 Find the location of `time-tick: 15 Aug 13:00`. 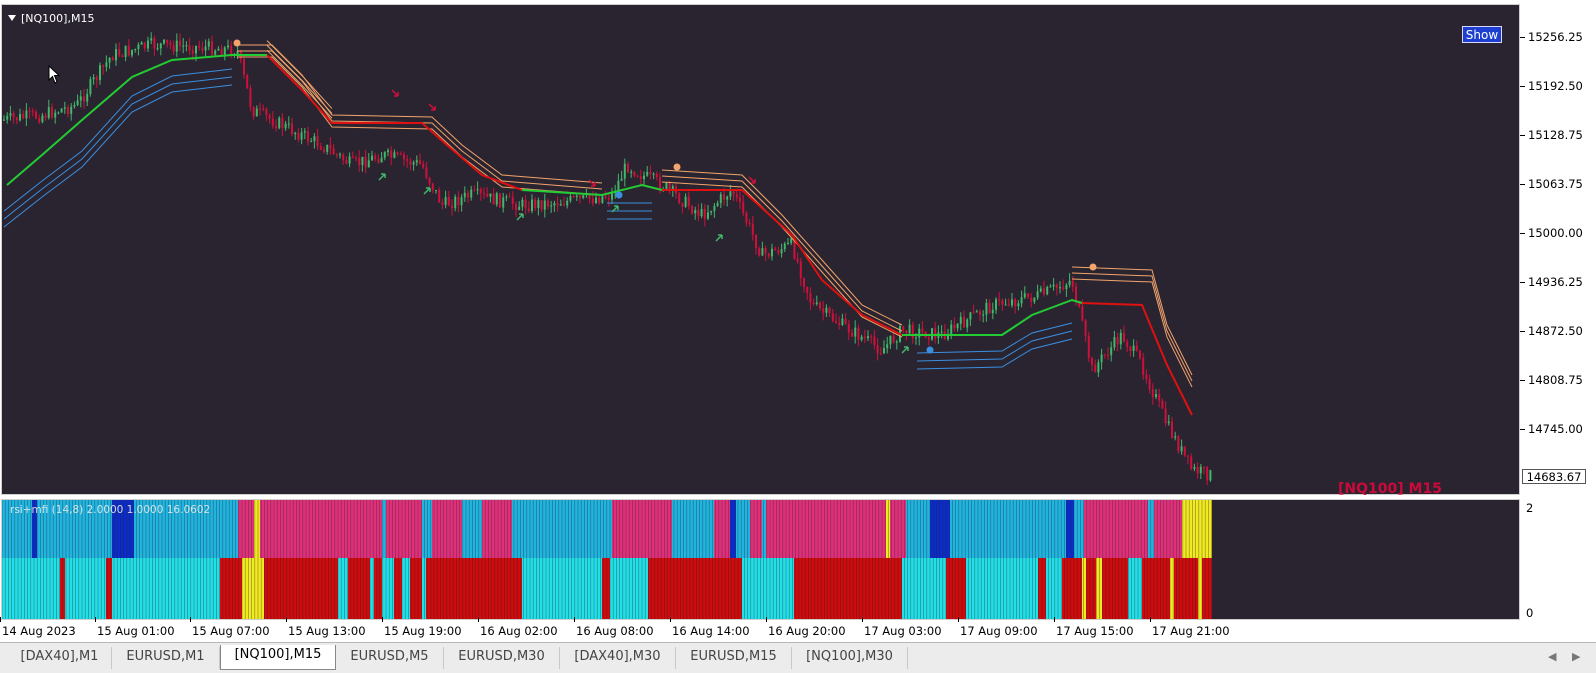

time-tick: 15 Aug 13:00 is located at coordinates (326, 627).